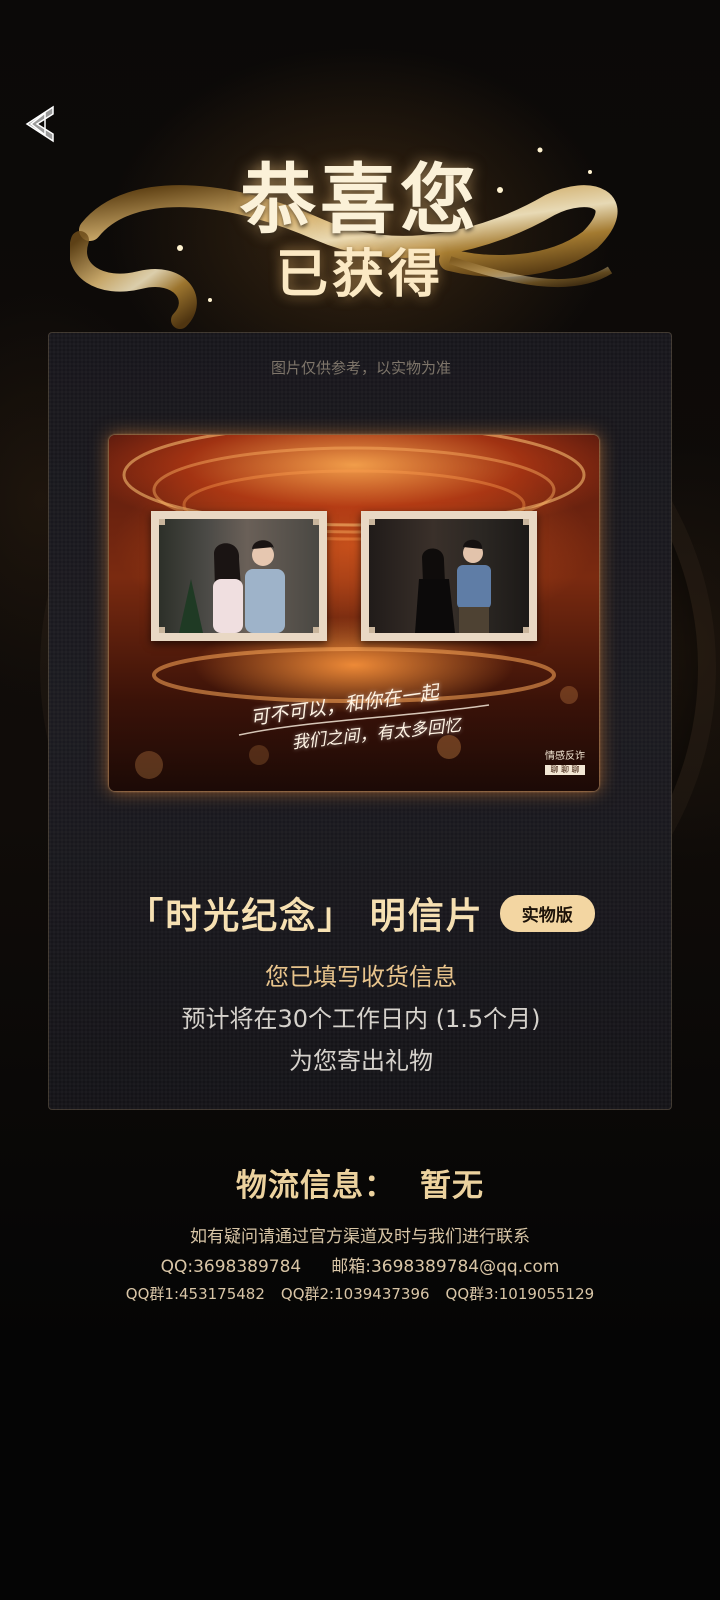 This screenshot has height=1600, width=720. What do you see at coordinates (232, 586) in the screenshot?
I see `couple-figures-left` at bounding box center [232, 586].